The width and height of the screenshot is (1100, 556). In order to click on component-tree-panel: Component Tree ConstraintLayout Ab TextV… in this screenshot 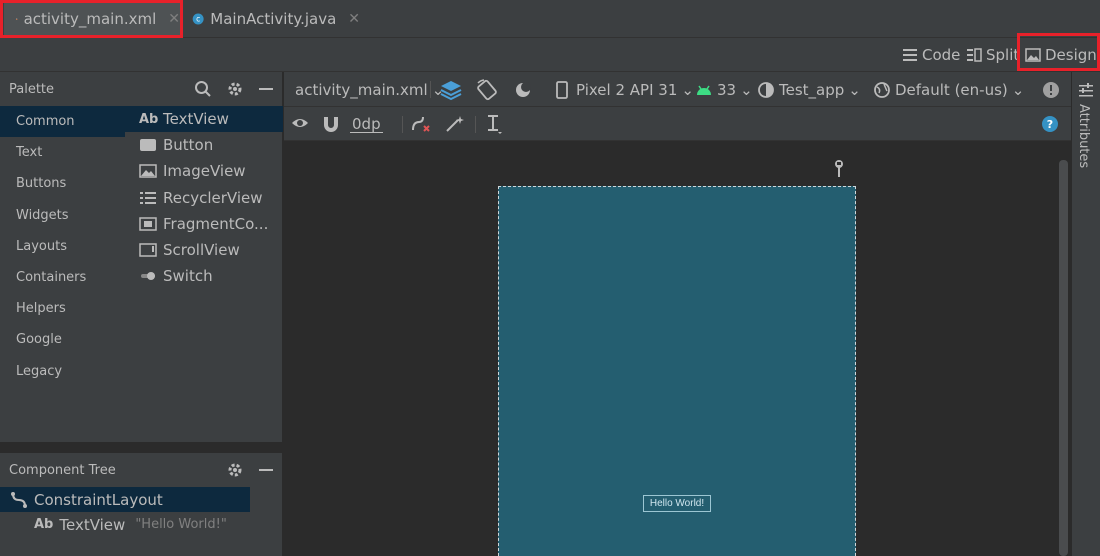, I will do `click(141, 504)`.